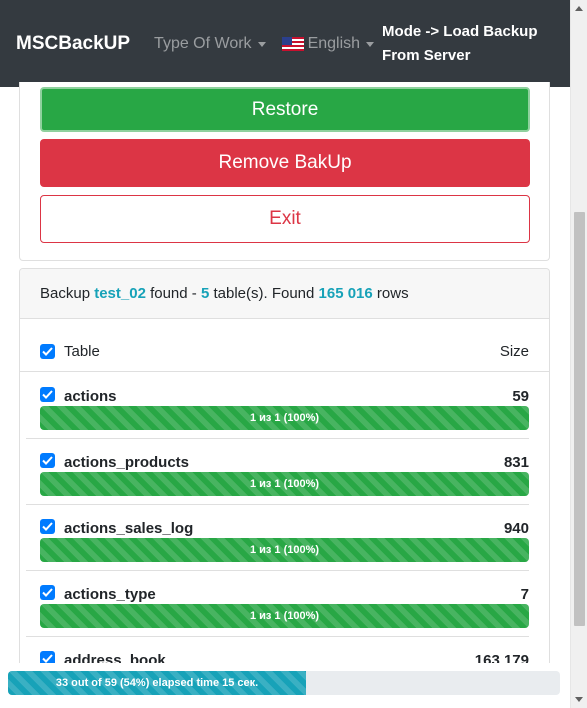  I want to click on type-of-work-dropdown: Type Of Work, so click(210, 44).